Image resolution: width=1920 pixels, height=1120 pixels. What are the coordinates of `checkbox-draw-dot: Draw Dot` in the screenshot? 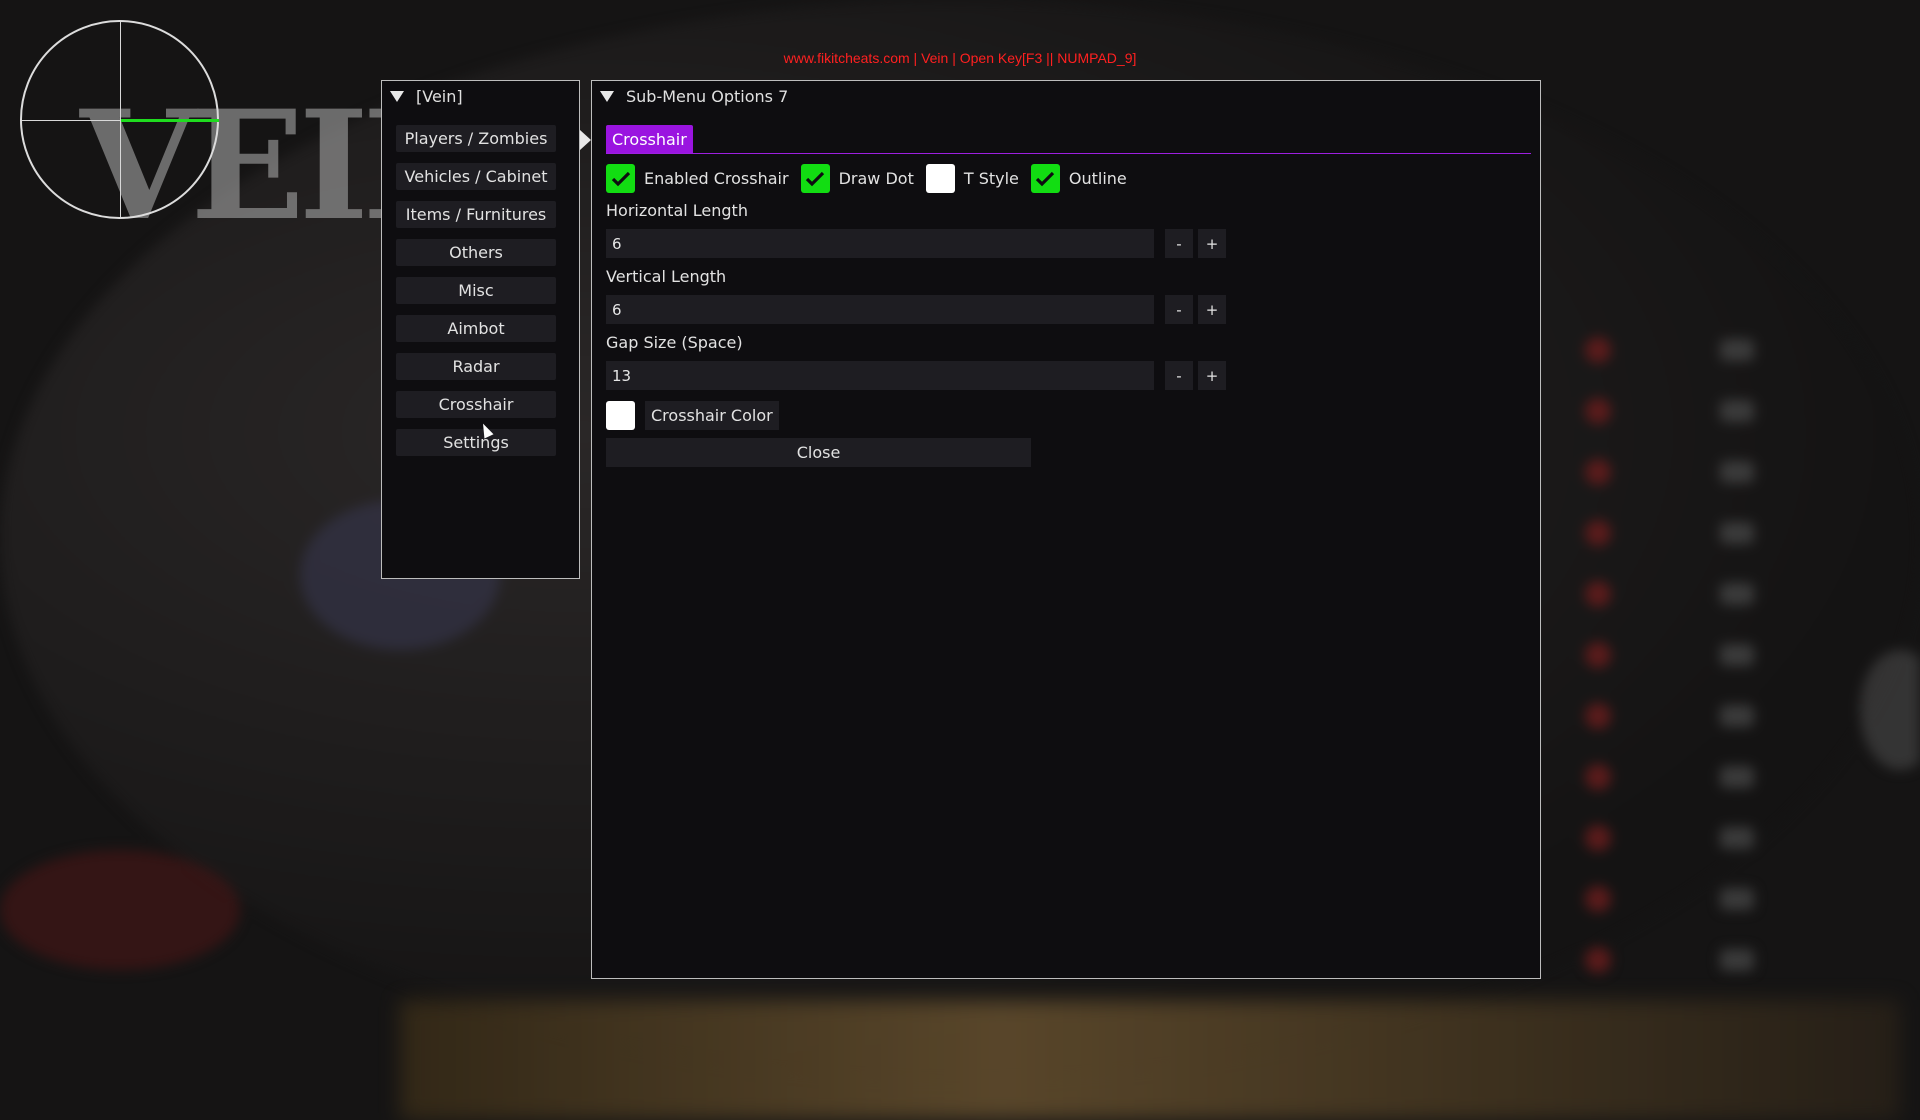 It's located at (857, 178).